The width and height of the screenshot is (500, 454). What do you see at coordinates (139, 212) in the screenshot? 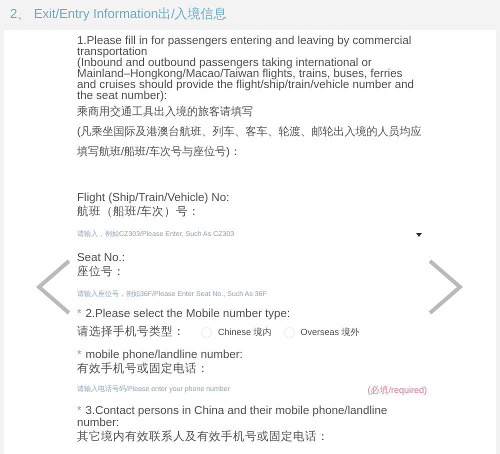
I see `field-label: 航班（船班/车次）号：` at bounding box center [139, 212].